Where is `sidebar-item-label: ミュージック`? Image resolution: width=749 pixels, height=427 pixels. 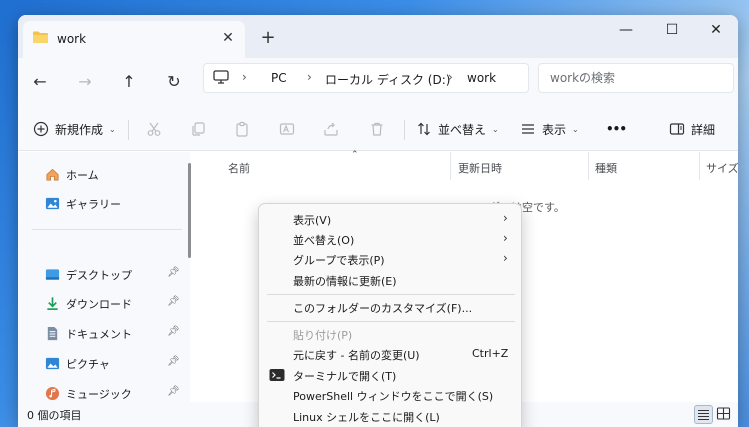
sidebar-item-label: ミュージック is located at coordinates (99, 394).